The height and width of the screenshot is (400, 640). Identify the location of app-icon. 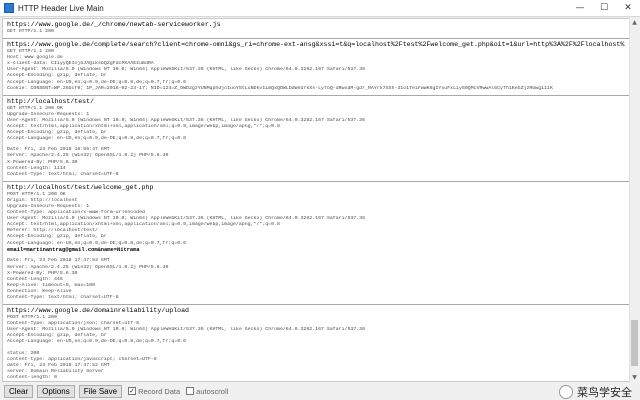
(9, 8).